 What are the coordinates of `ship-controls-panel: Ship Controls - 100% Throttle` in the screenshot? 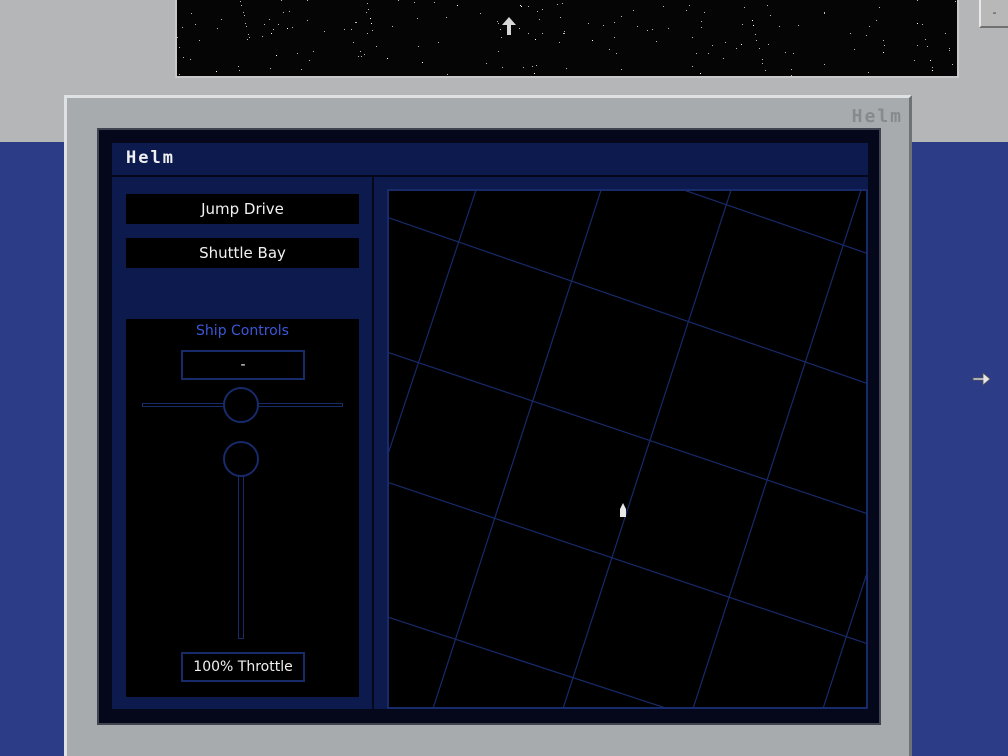 It's located at (242, 508).